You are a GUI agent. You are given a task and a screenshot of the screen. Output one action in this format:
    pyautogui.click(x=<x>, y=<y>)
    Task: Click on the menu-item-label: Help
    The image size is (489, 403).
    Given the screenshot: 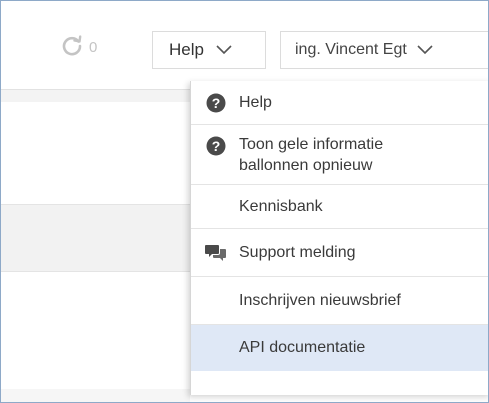 What is the action you would take?
    pyautogui.click(x=255, y=102)
    